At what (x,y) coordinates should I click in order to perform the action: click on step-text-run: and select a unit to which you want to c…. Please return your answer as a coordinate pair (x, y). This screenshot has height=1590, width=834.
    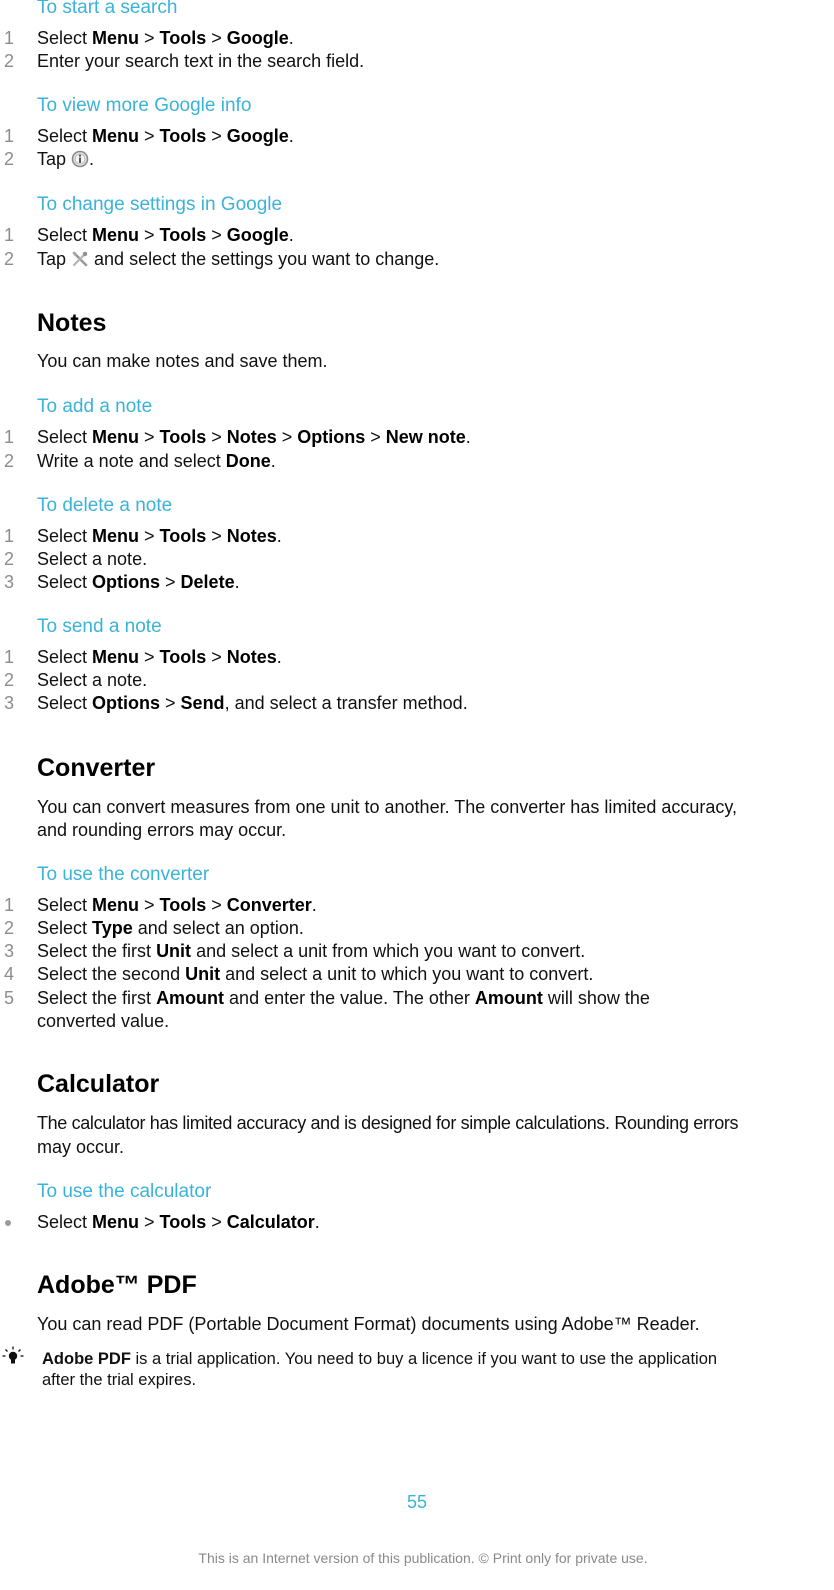
    Looking at the image, I should click on (407, 974).